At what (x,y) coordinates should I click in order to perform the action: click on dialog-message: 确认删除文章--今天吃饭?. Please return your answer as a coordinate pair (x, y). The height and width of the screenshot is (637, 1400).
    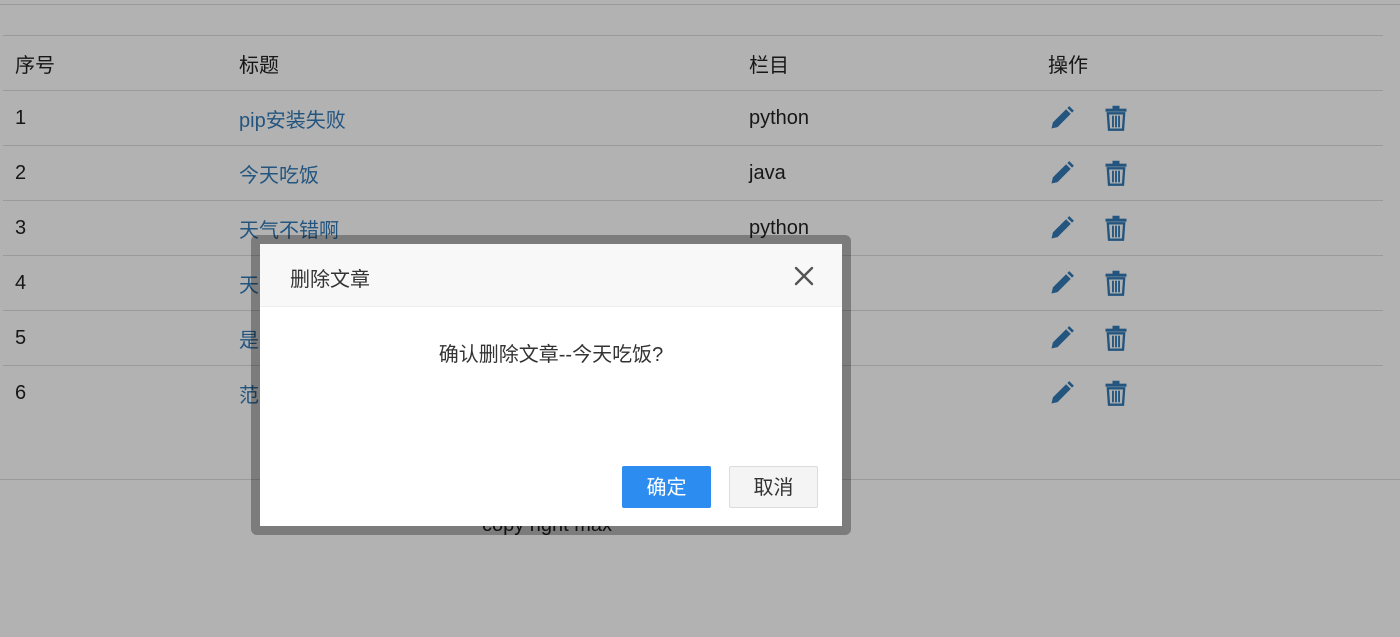
    Looking at the image, I should click on (551, 355).